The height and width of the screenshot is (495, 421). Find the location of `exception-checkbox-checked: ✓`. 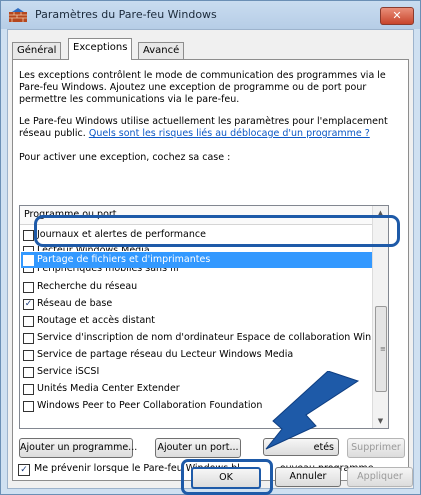

exception-checkbox-checked: ✓ is located at coordinates (28, 304).